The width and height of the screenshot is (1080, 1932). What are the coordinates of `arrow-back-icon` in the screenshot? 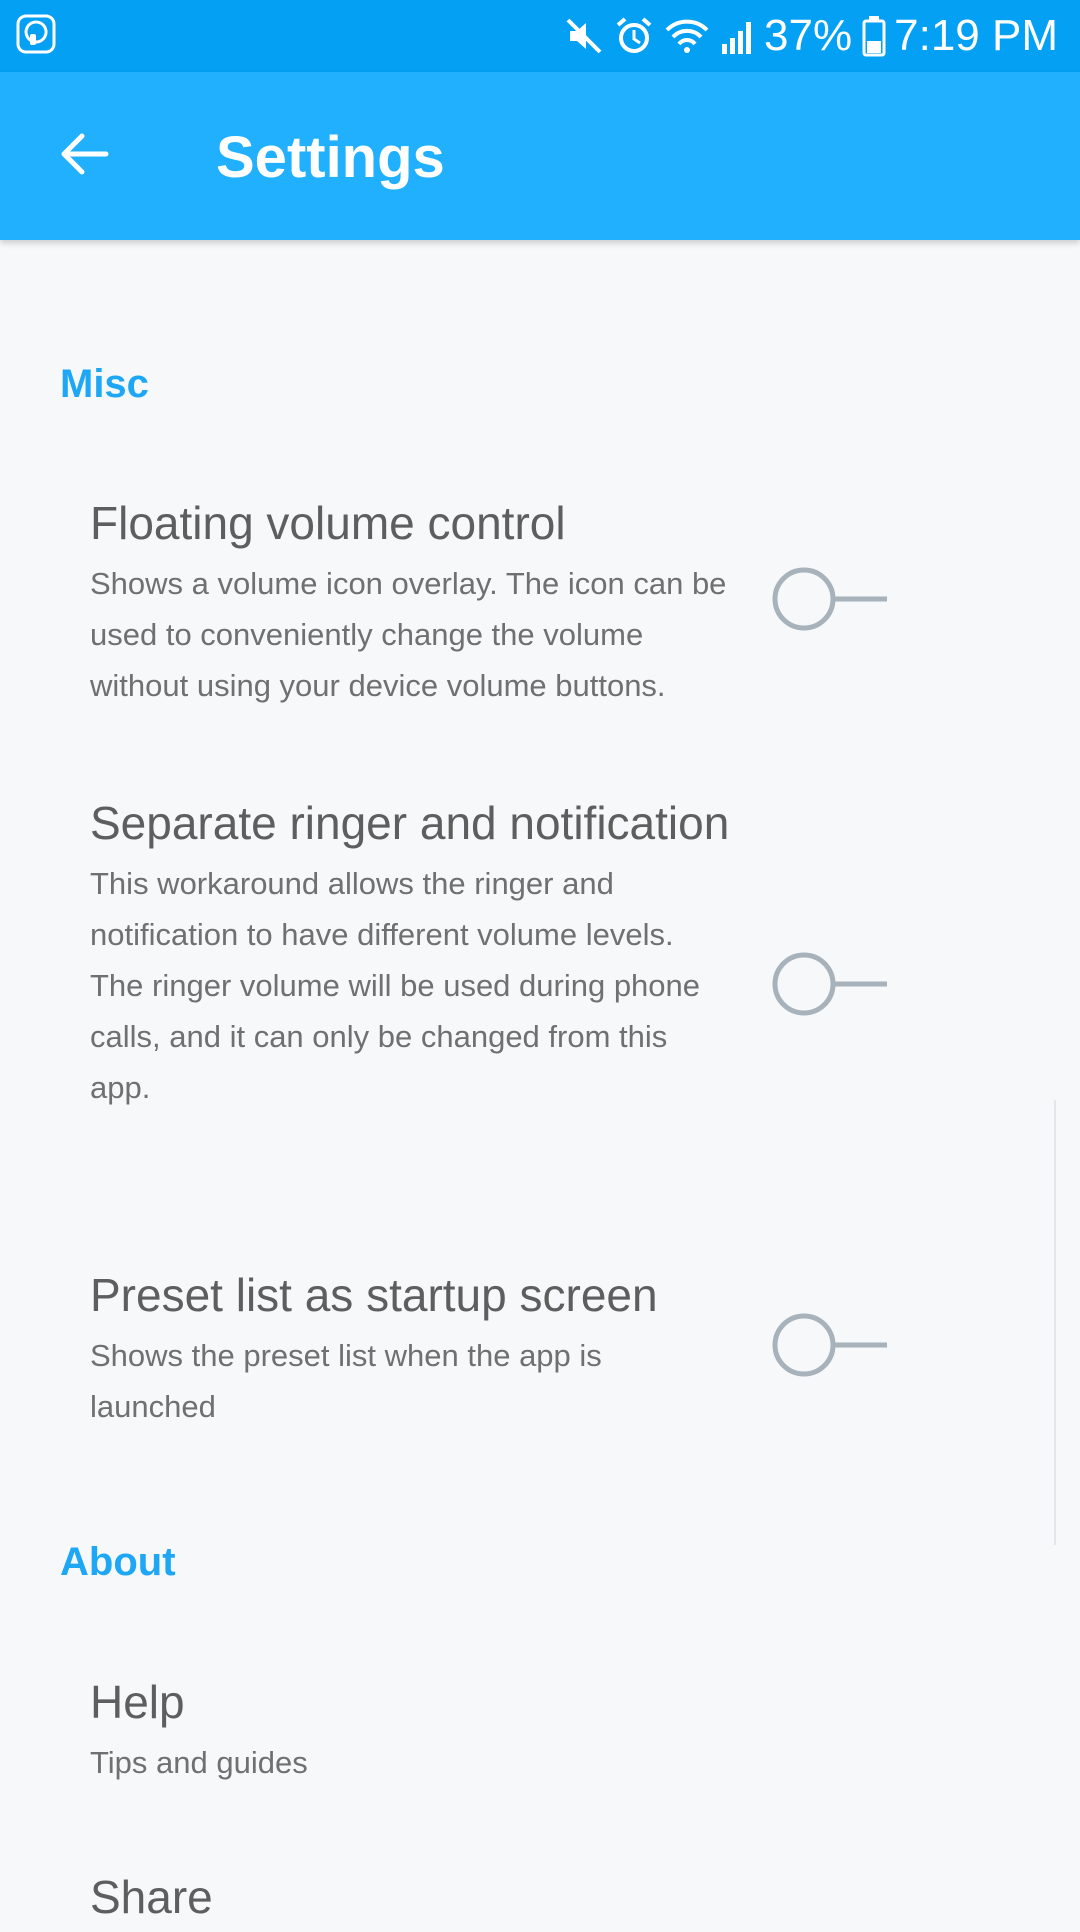 It's located at (84, 156).